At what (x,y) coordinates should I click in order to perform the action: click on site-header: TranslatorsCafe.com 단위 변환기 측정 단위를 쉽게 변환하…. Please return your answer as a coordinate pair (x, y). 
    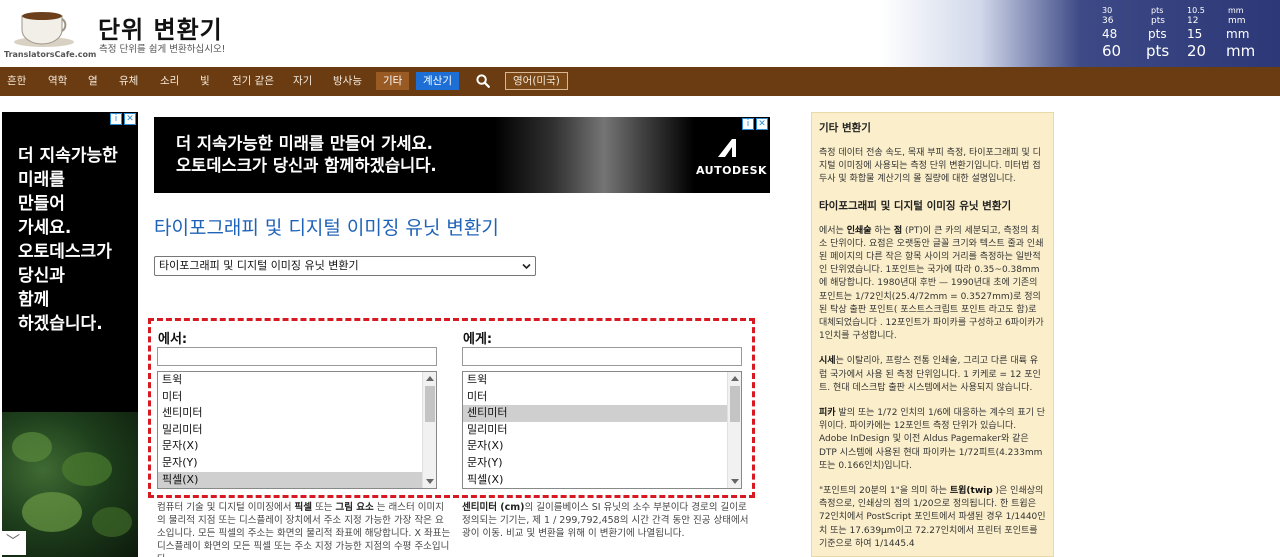
    Looking at the image, I should click on (640, 33).